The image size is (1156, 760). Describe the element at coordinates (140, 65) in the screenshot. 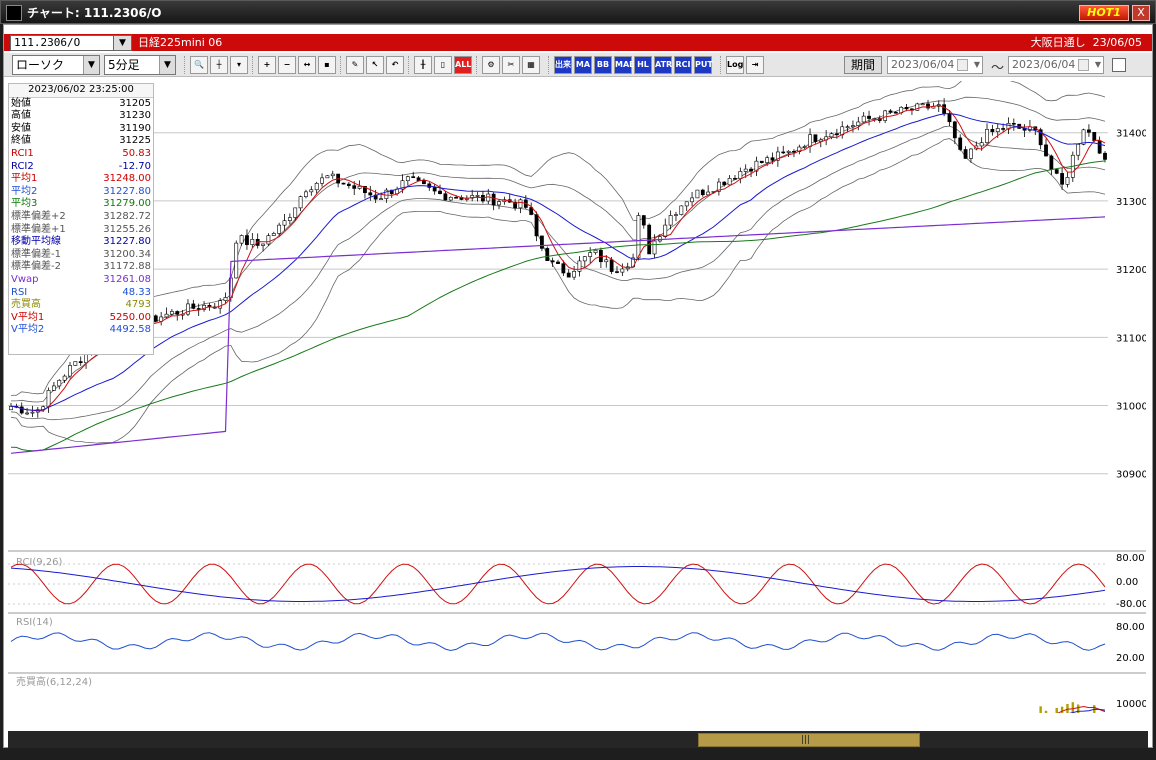

I see `interval-select: 5分足 ▼` at that location.